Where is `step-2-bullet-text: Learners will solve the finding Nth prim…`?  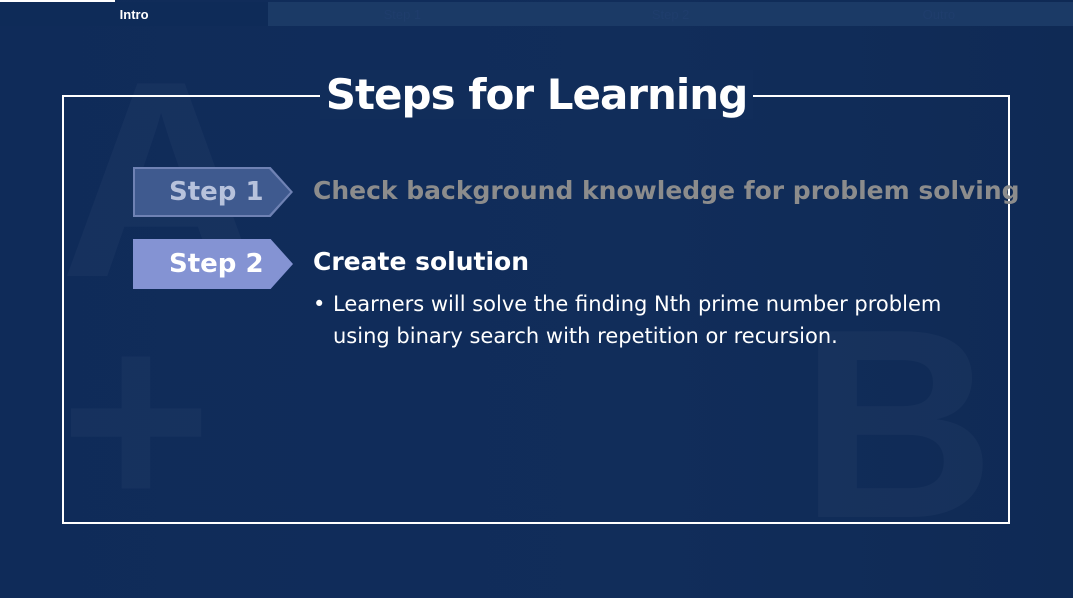 step-2-bullet-text: Learners will solve the finding Nth prim… is located at coordinates (637, 320).